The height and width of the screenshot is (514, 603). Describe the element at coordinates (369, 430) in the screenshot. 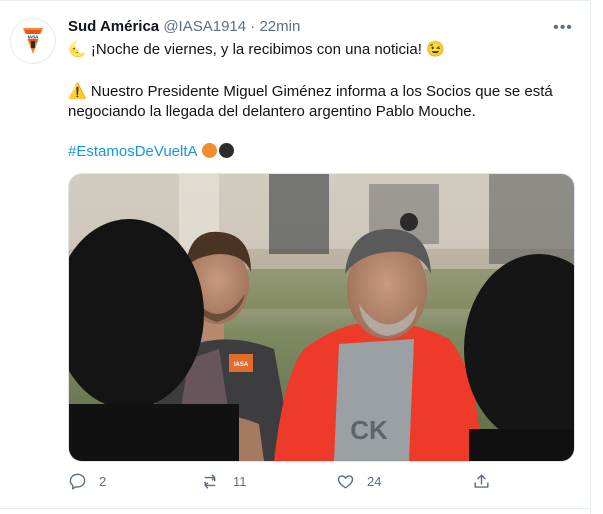

I see `svg-text: CK` at that location.